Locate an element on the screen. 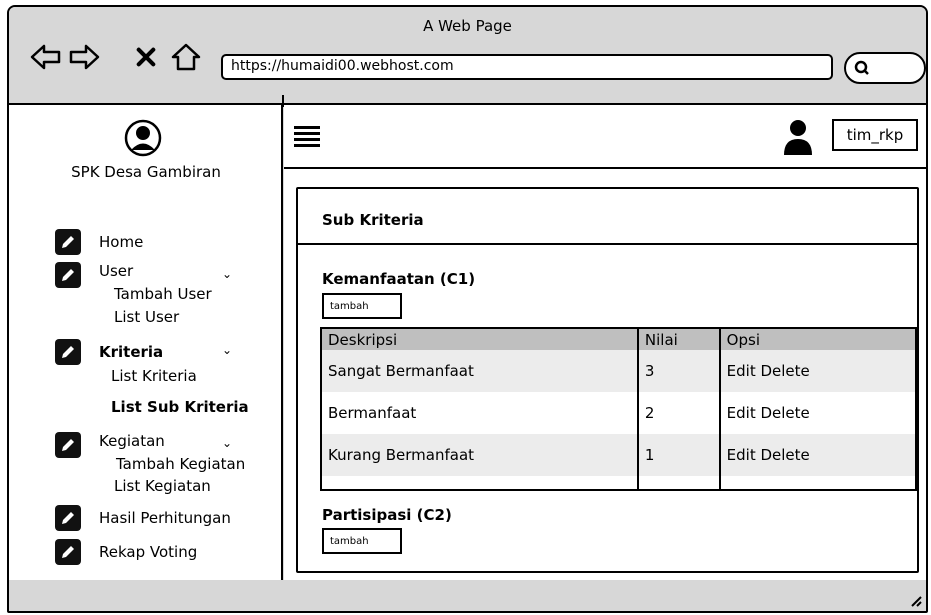 Image resolution: width=931 pixels, height=615 pixels. cell-nilai: 2 is located at coordinates (678, 413).